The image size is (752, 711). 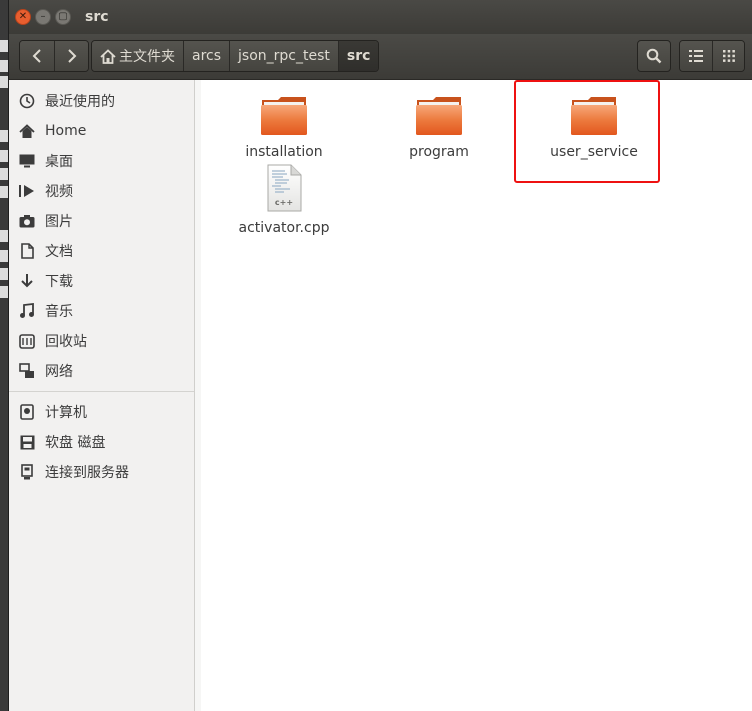 I want to click on file-name: user_service, so click(x=594, y=152).